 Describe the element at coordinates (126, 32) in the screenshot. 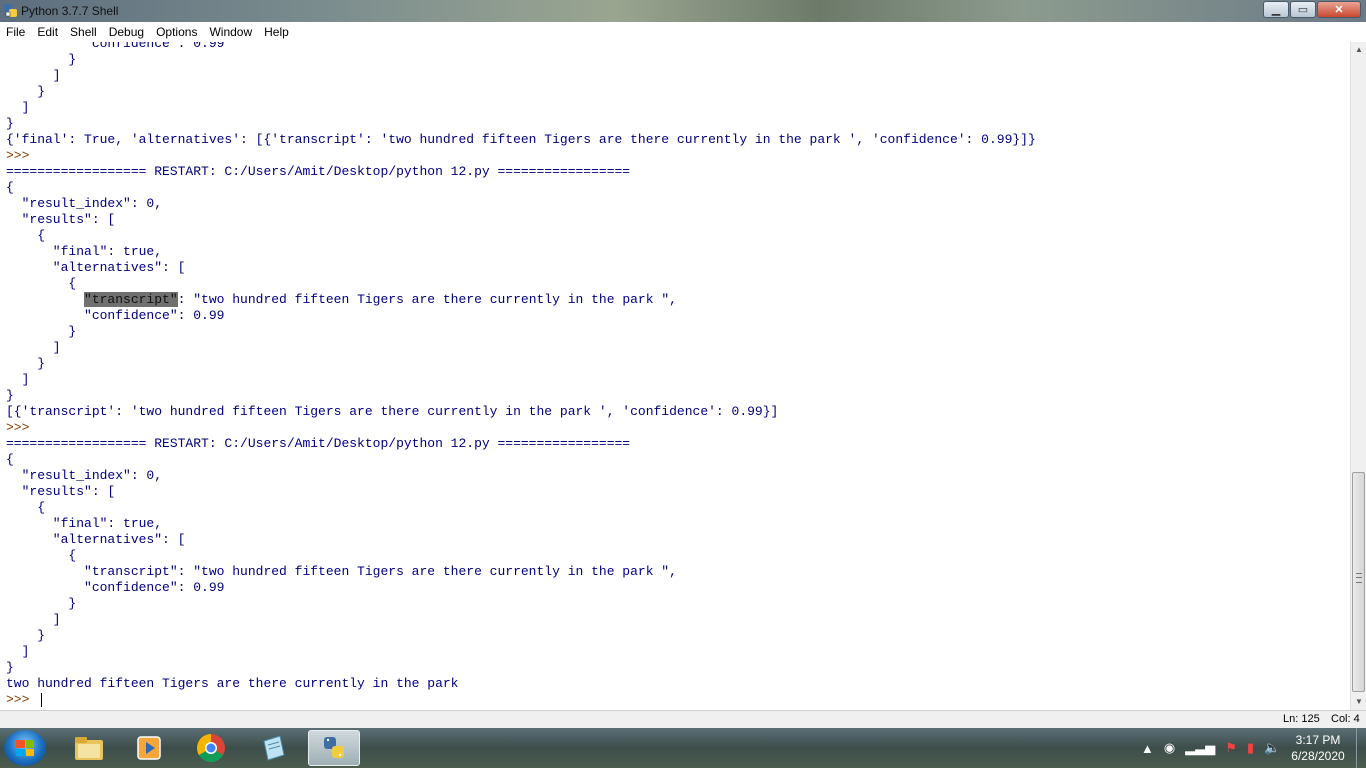

I see `menu-debug: Debug` at that location.